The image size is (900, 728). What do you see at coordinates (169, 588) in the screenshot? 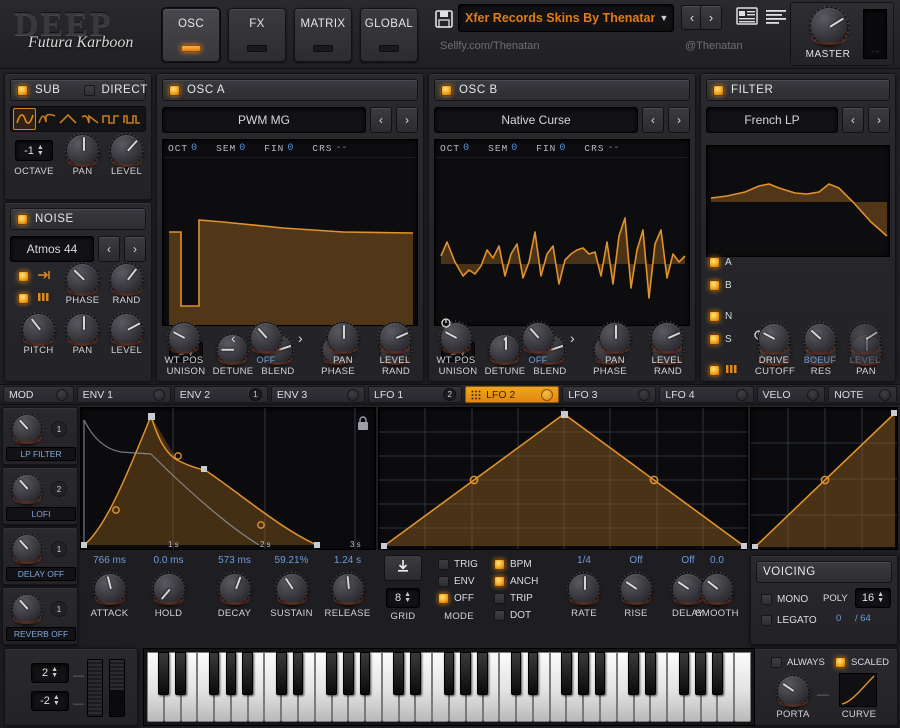
I see `hold-knob` at bounding box center [169, 588].